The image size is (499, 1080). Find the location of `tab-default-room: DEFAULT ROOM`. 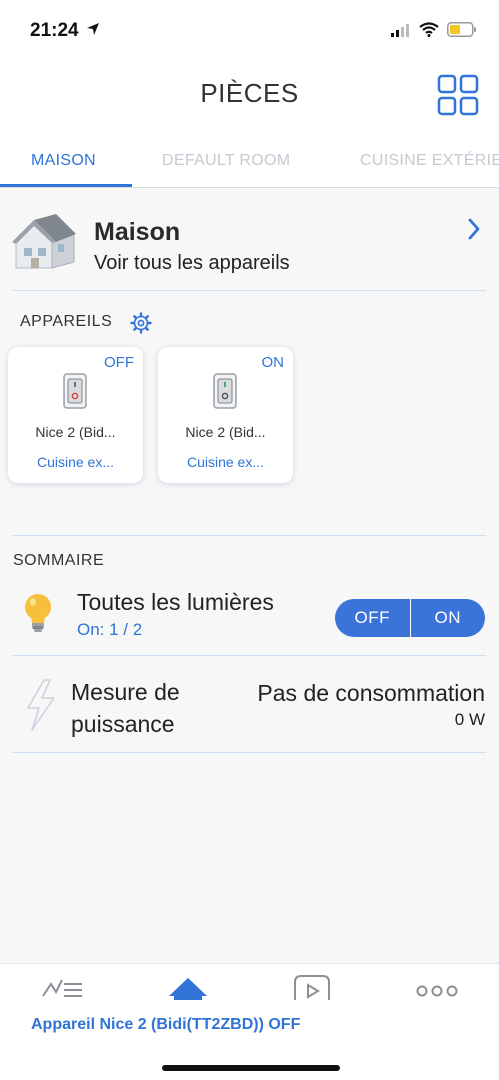

tab-default-room: DEFAULT ROOM is located at coordinates (226, 161).